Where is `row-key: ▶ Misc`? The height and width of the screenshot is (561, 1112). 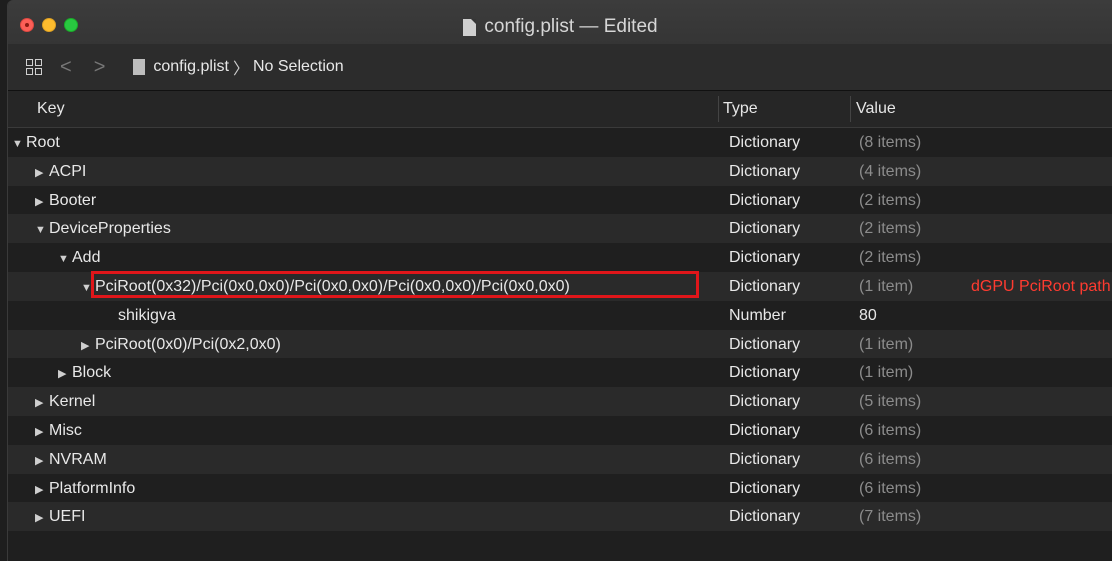
row-key: ▶ Misc is located at coordinates (58, 431).